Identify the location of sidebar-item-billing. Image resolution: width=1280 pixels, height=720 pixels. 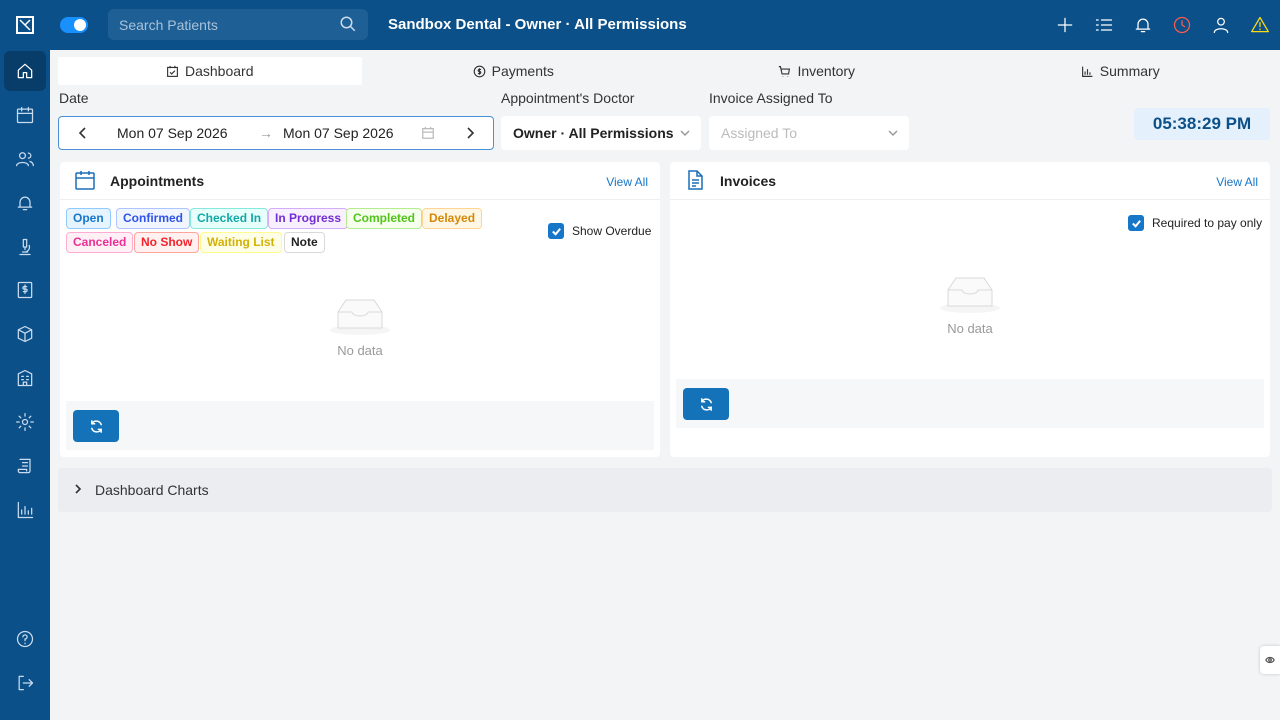
(25, 290).